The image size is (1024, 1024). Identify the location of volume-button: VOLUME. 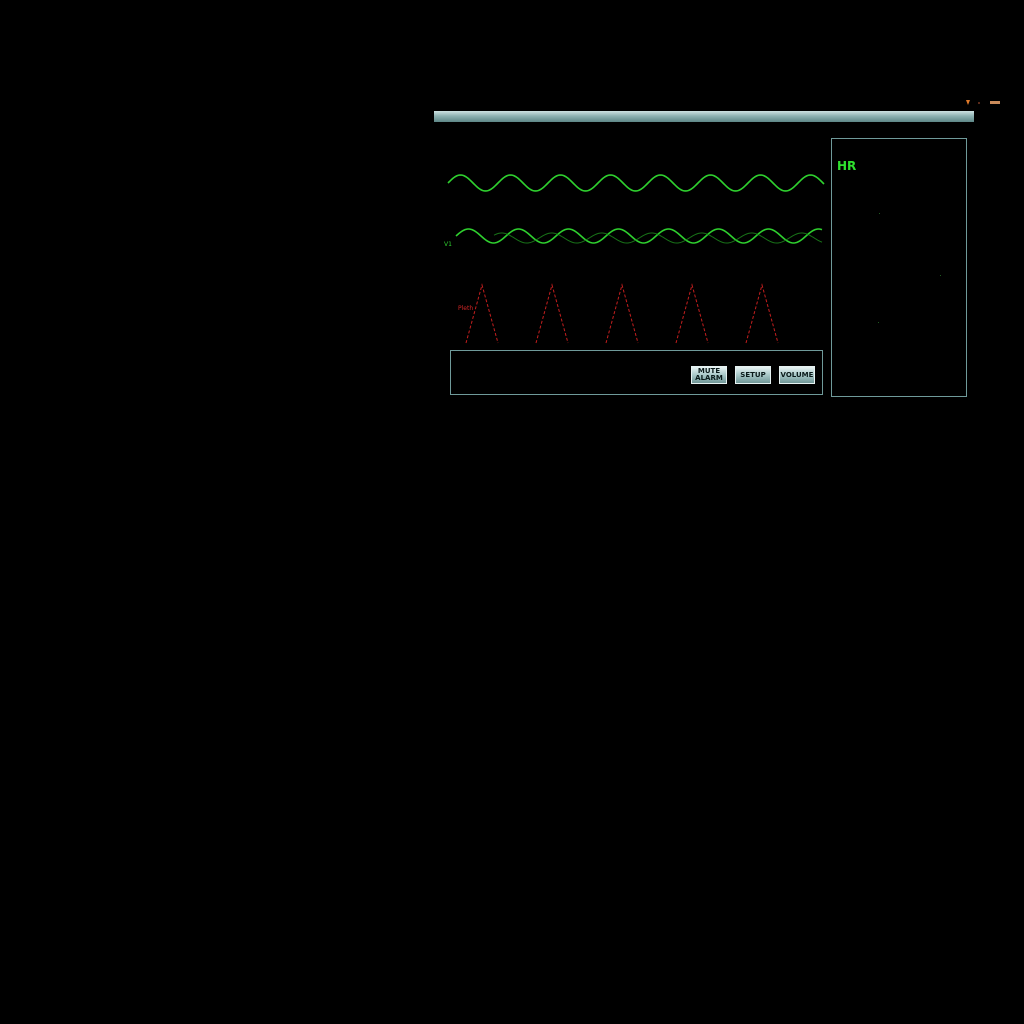
(797, 375).